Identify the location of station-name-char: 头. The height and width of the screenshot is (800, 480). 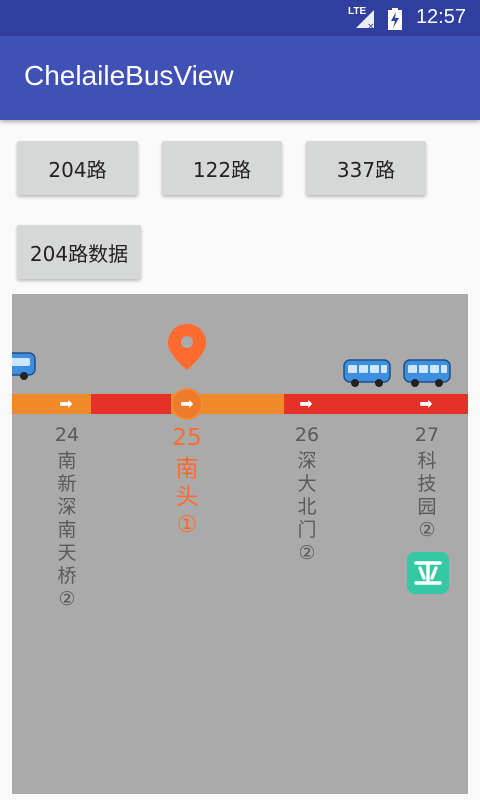
(187, 497).